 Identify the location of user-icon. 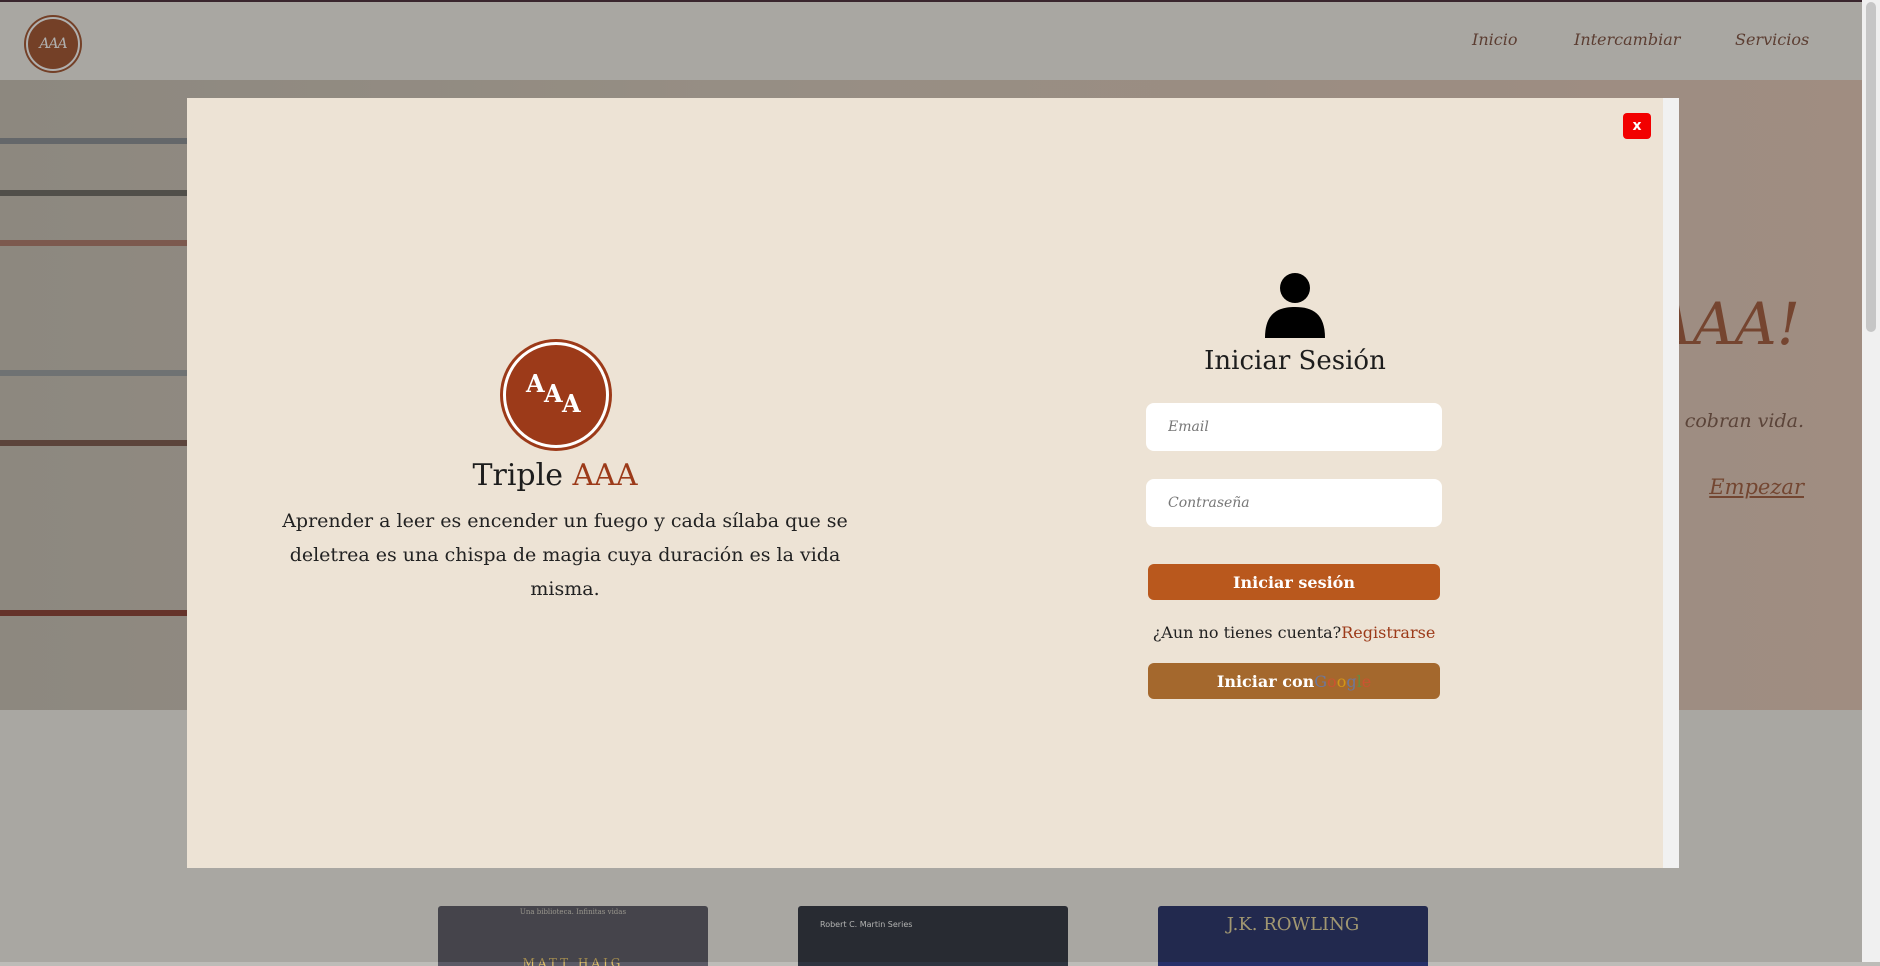
(1295, 305).